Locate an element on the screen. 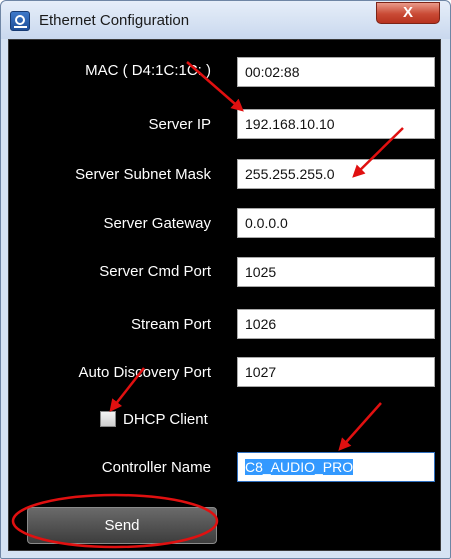  title-bar: Ethernet Configuration X is located at coordinates (225, 20).